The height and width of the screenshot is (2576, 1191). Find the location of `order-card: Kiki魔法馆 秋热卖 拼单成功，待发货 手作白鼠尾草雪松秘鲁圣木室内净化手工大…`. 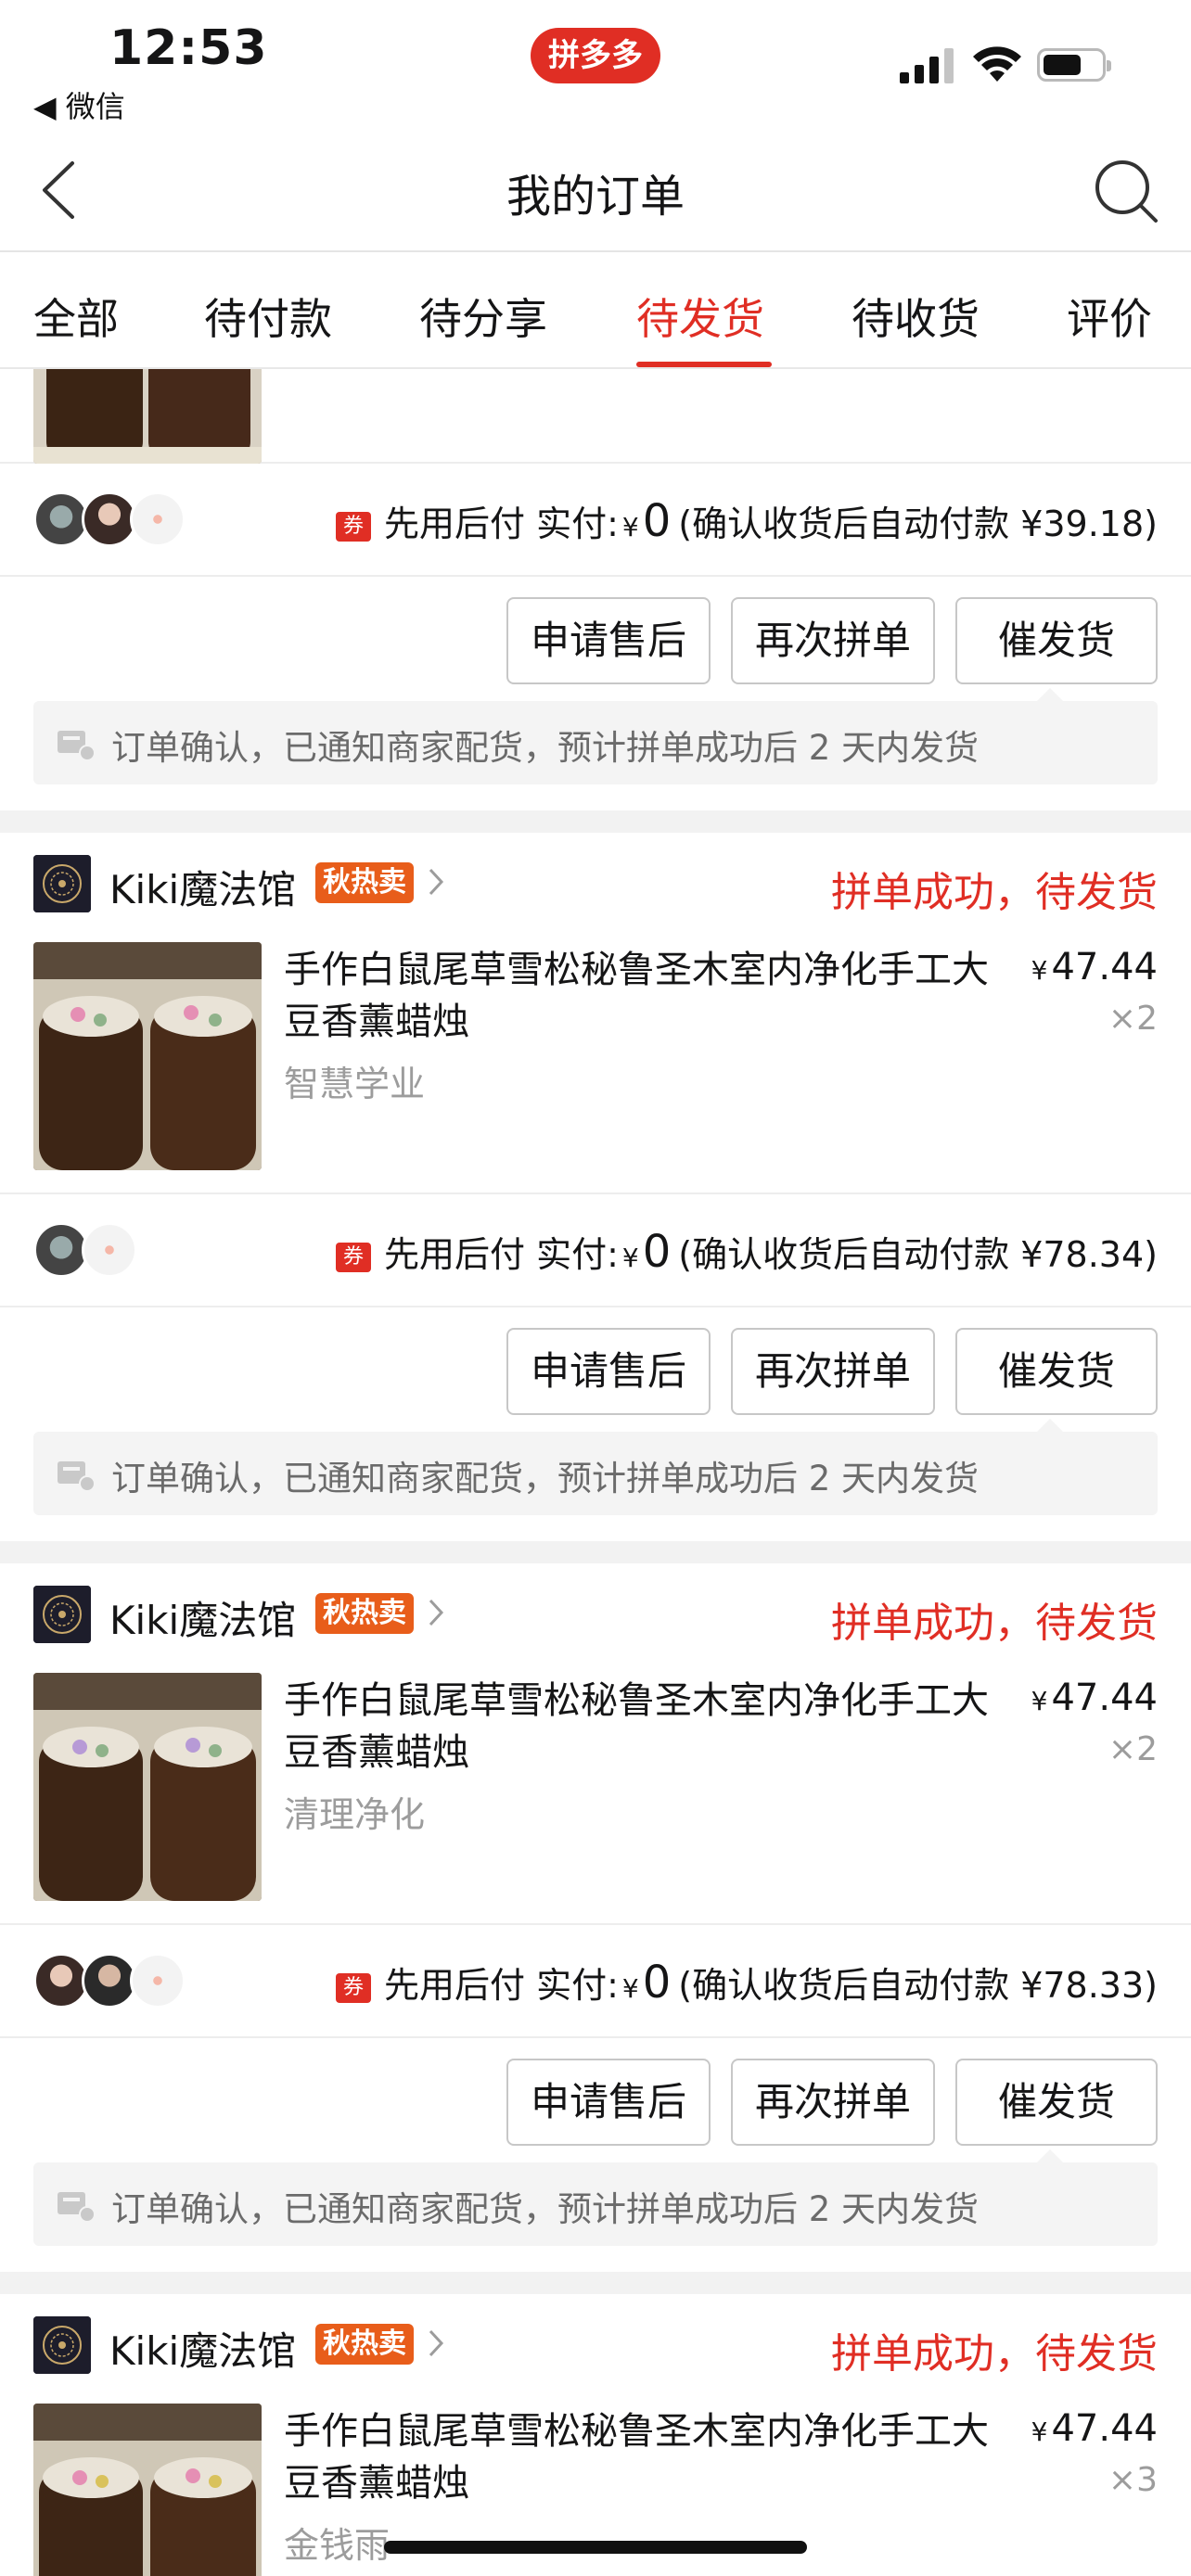

order-card: Kiki魔法馆 秋热卖 拼单成功，待发货 手作白鼠尾草雪松秘鲁圣木室内净化手工大… is located at coordinates (595, 2435).